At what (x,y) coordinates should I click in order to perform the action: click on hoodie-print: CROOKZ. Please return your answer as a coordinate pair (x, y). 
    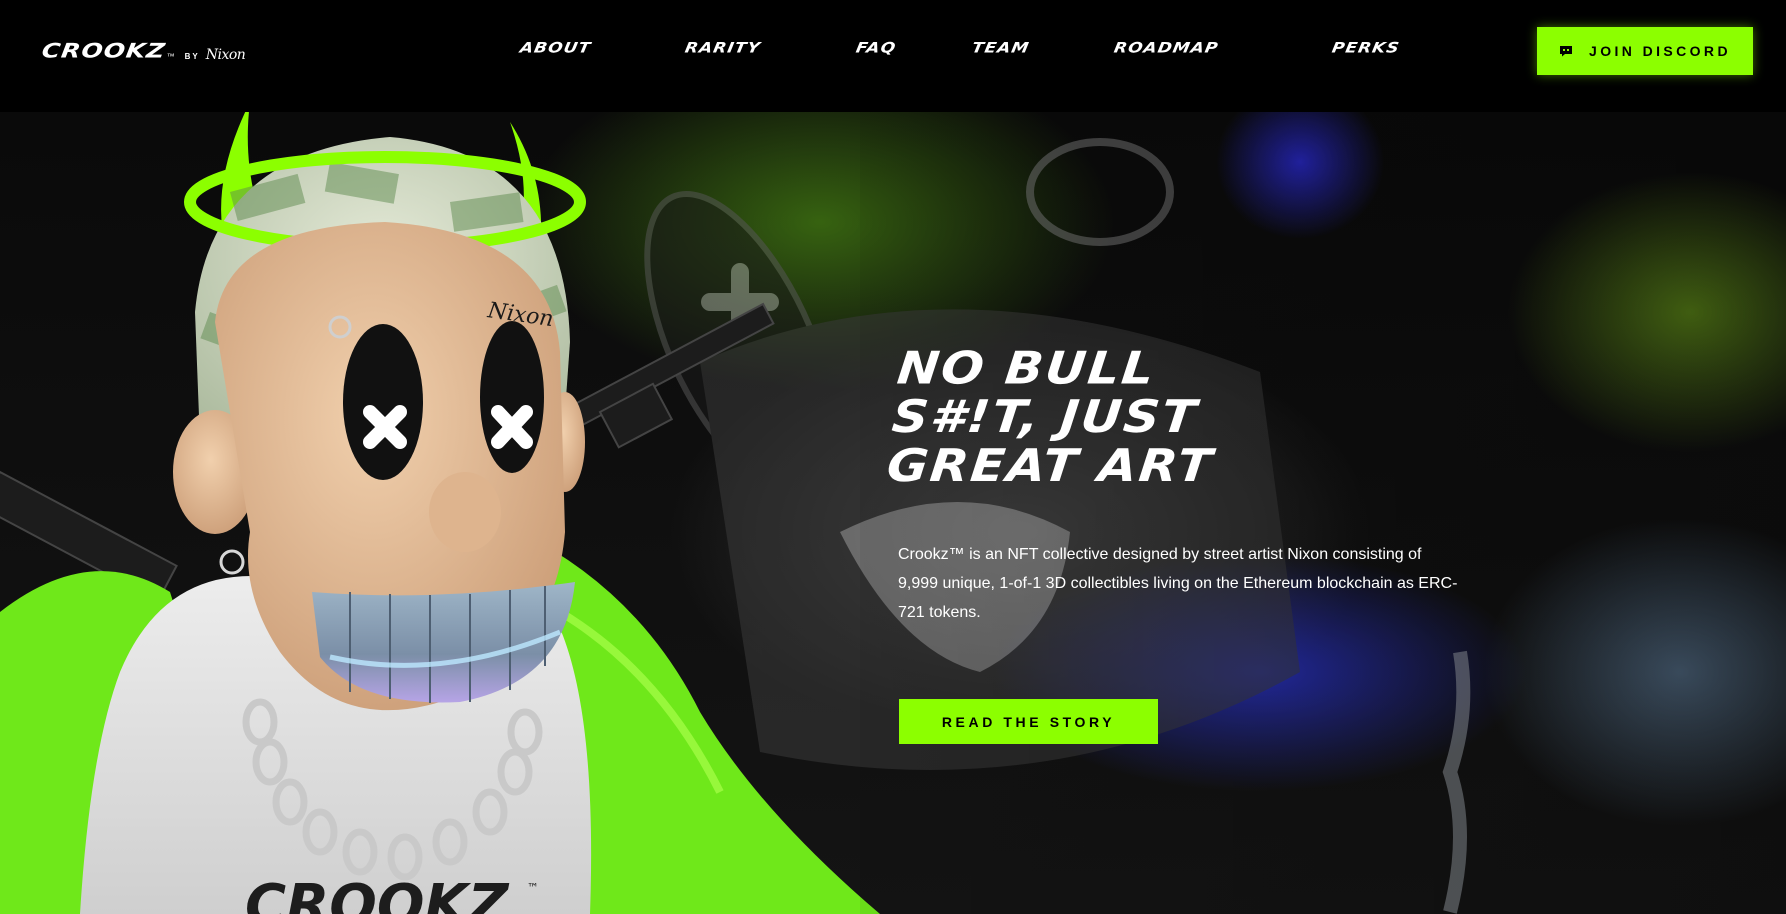
    Looking at the image, I should click on (377, 893).